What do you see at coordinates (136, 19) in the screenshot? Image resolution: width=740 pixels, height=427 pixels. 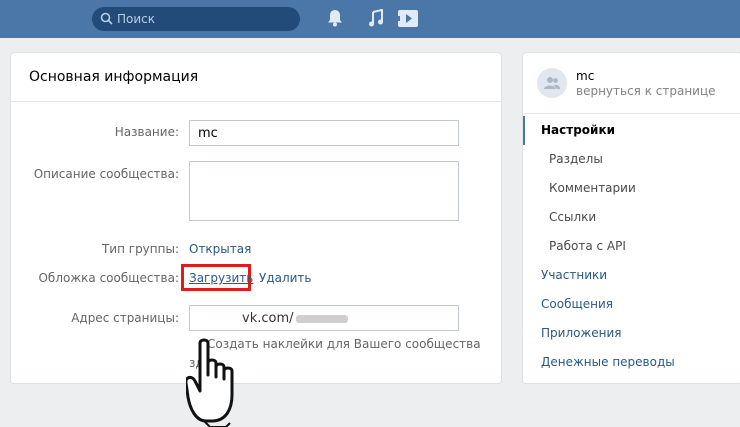 I see `search-placeholder: Поиск` at bounding box center [136, 19].